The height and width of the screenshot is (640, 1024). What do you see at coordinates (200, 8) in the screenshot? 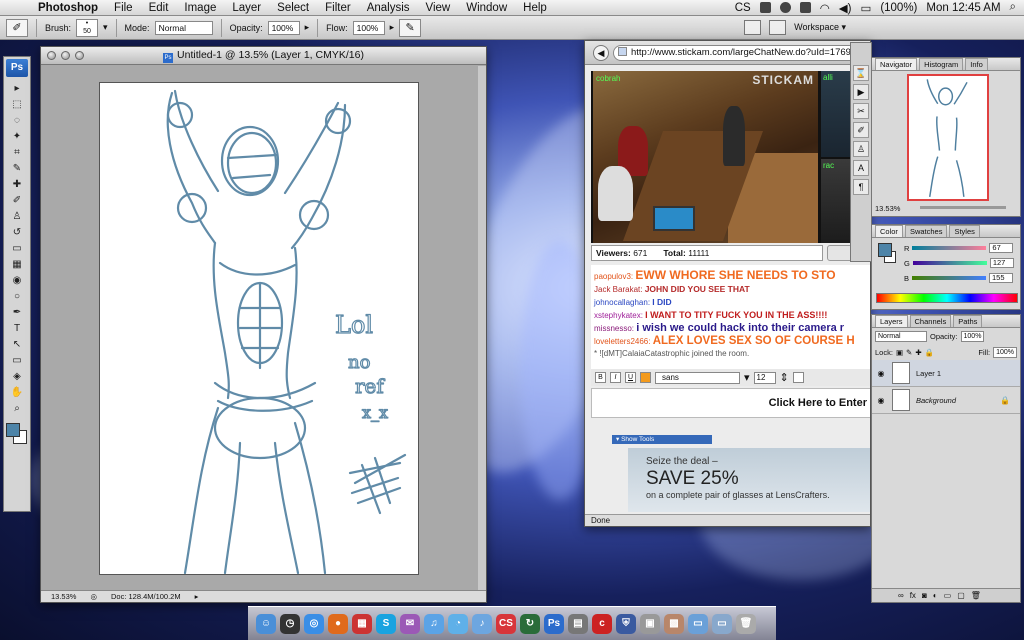
I see `menu-image: Image` at bounding box center [200, 8].